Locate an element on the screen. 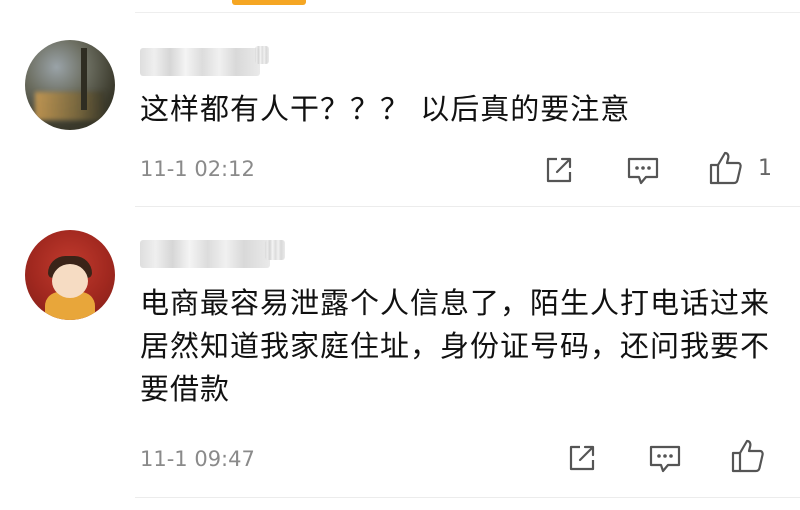  comment-text: 这样都有人干？？？ 以后真的要注意 is located at coordinates (385, 109).